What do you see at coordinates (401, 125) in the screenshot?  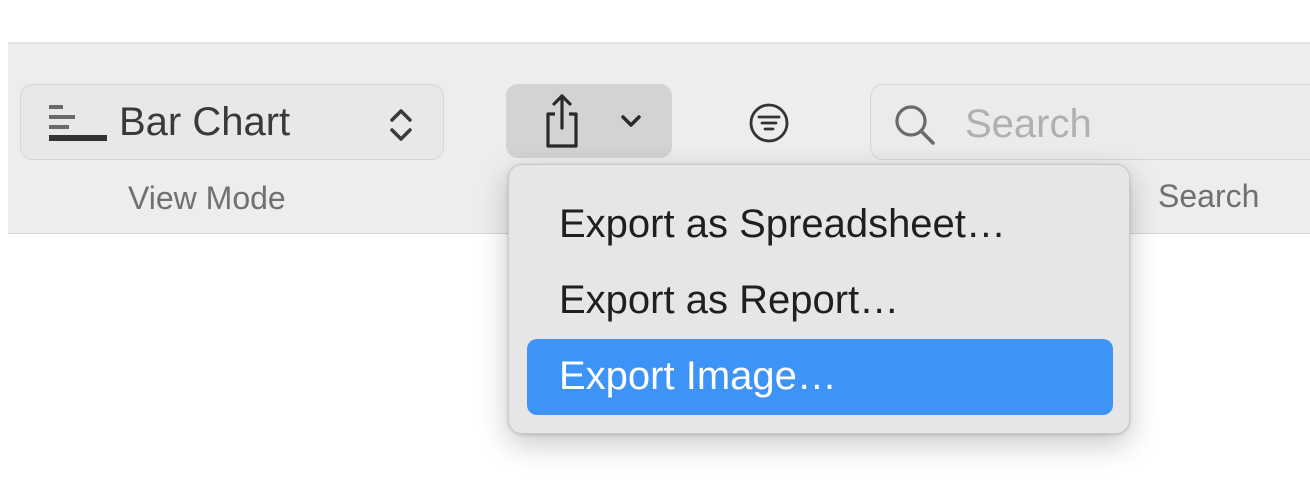 I see `up-down-chevron-icon` at bounding box center [401, 125].